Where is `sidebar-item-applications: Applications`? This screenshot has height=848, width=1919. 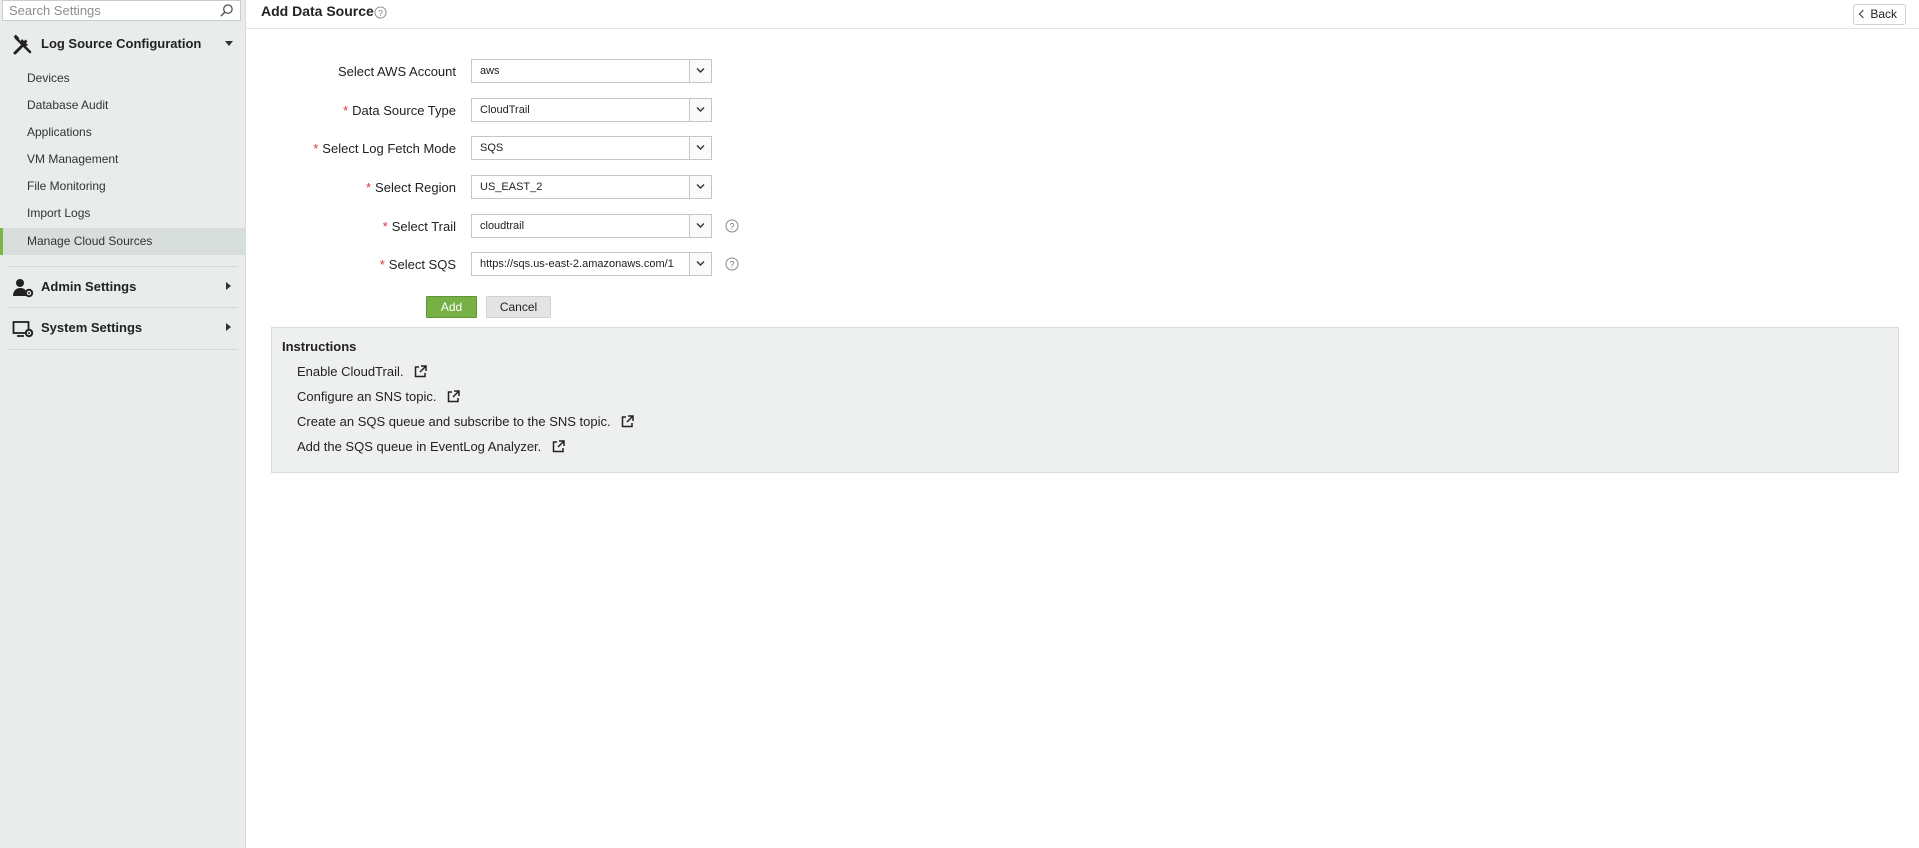
sidebar-item-applications: Applications is located at coordinates (123, 132).